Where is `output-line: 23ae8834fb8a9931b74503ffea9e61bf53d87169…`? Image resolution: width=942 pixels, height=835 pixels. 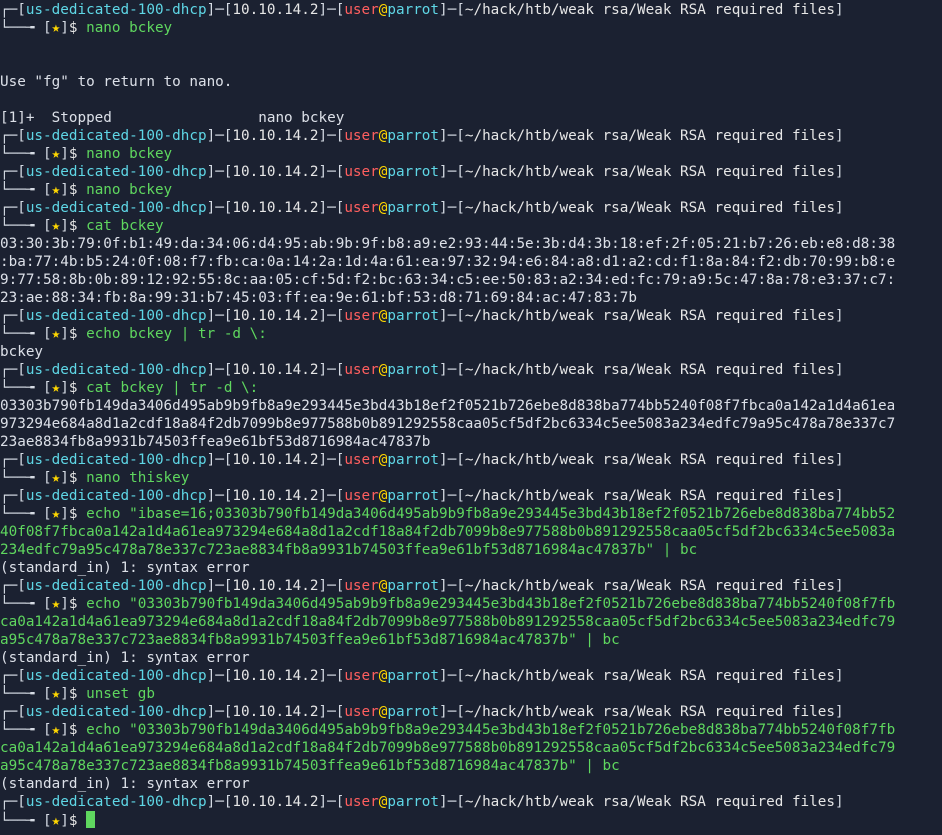
output-line: 23ae8834fb8a9931b74503ffea9e61bf53d87169… is located at coordinates (215, 442).